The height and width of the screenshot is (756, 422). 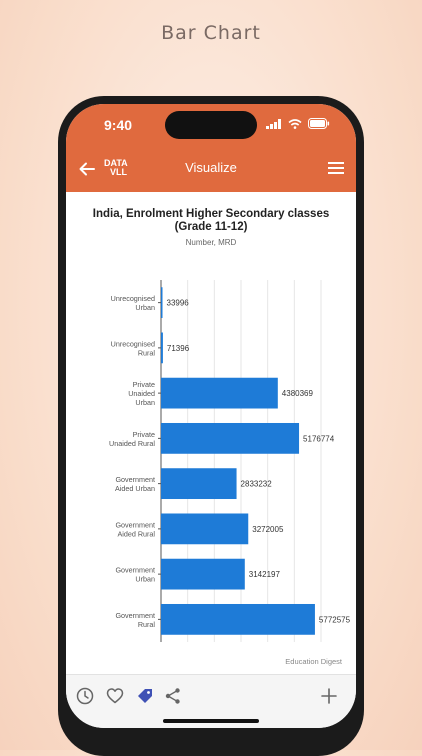 What do you see at coordinates (118, 125) in the screenshot?
I see `status-time: 9:40` at bounding box center [118, 125].